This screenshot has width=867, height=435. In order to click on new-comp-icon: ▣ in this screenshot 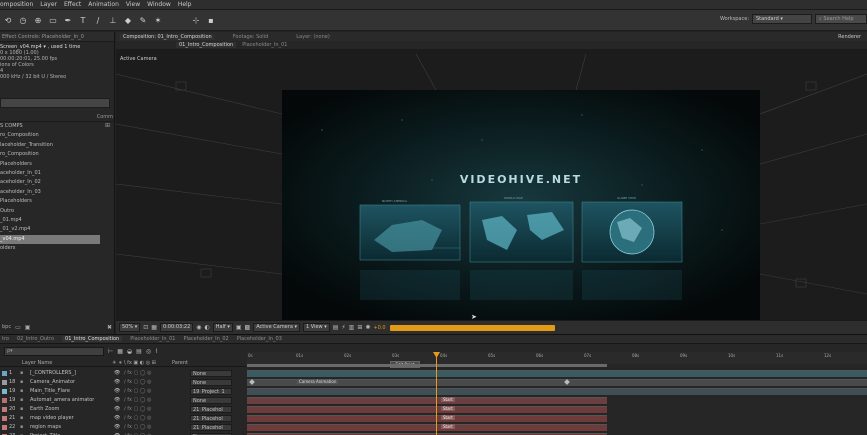, I will do `click(28, 327)`.